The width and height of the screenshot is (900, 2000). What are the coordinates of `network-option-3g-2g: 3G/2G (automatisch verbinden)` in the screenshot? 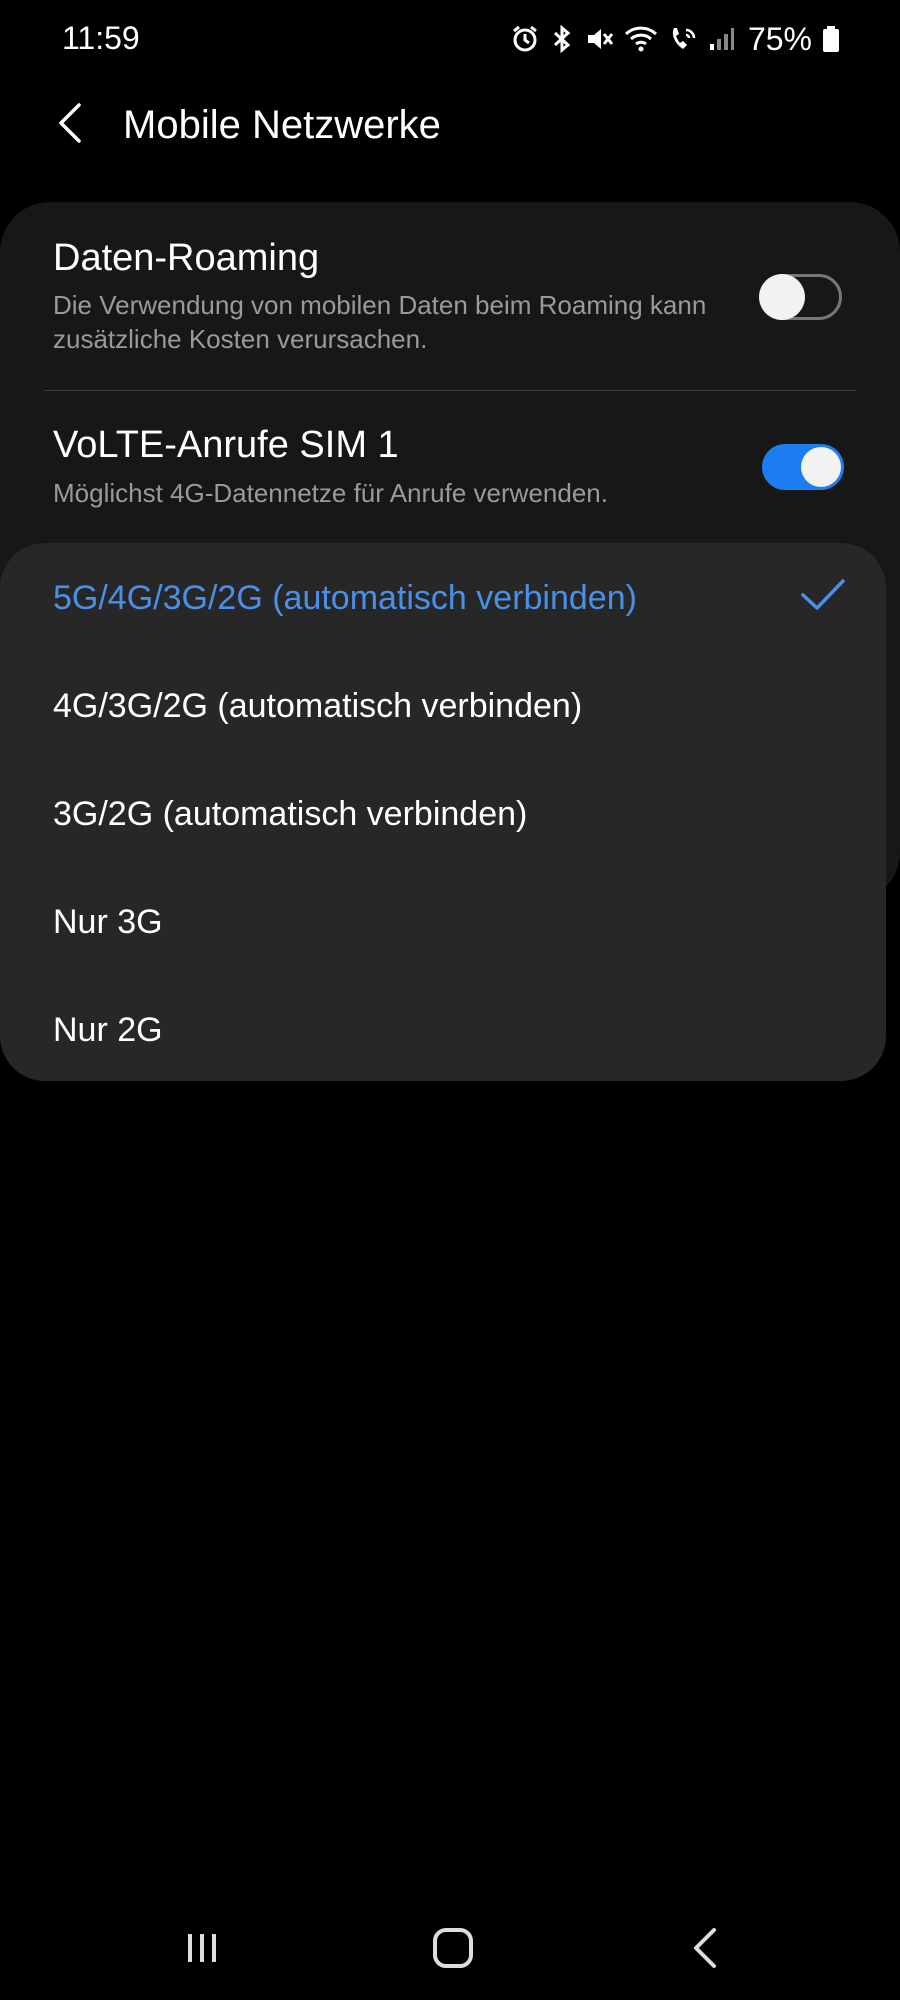 It's located at (443, 813).